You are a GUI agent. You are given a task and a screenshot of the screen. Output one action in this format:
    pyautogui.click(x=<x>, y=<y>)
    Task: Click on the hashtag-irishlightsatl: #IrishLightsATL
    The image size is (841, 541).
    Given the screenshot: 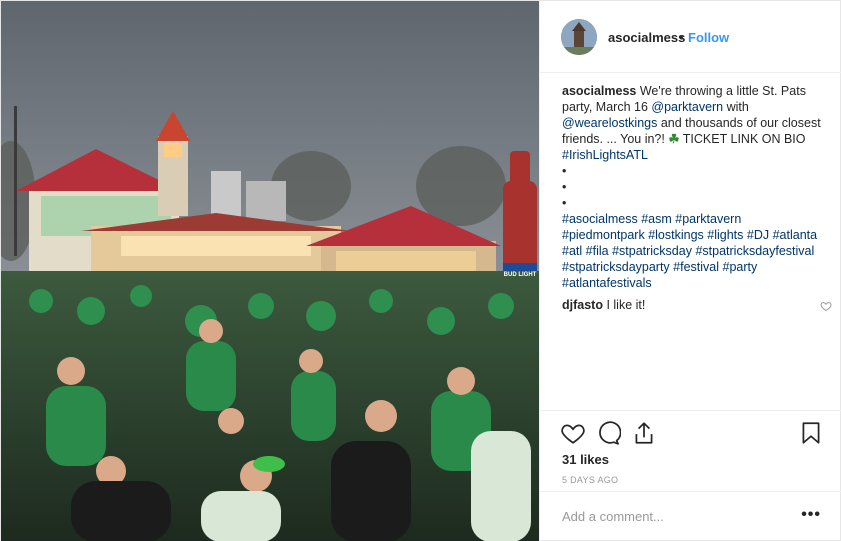 What is the action you would take?
    pyautogui.click(x=605, y=155)
    